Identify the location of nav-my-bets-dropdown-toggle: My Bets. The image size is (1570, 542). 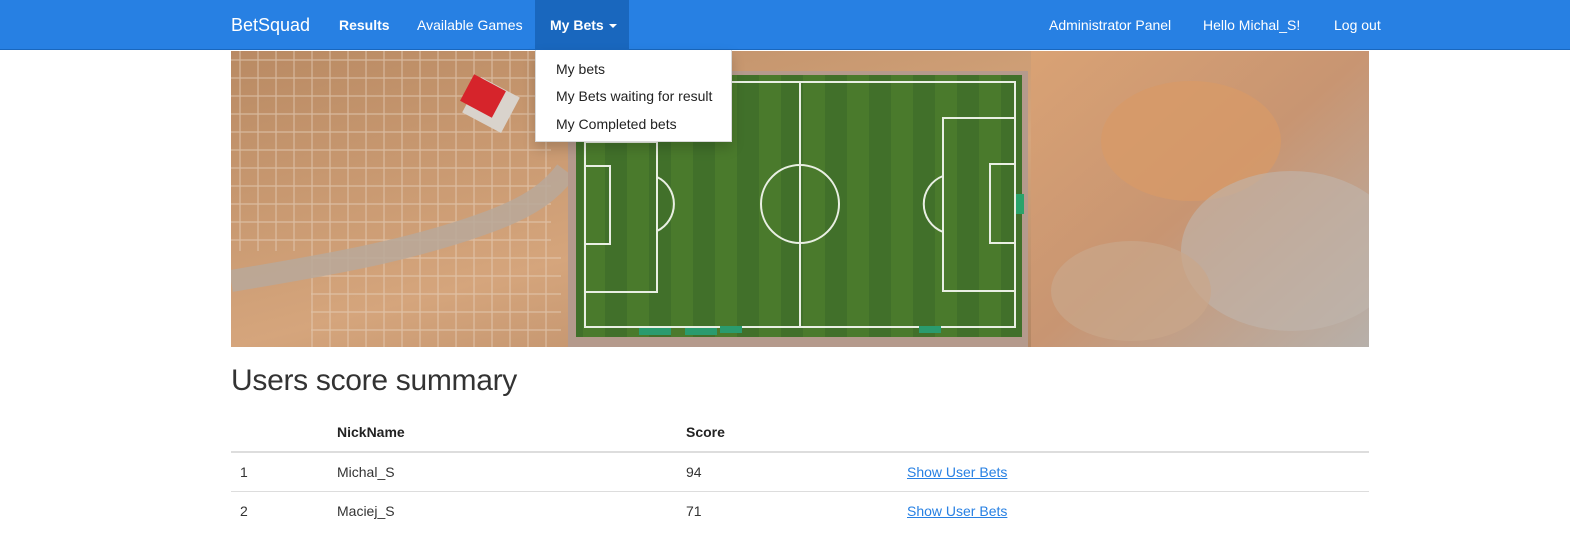
(582, 25).